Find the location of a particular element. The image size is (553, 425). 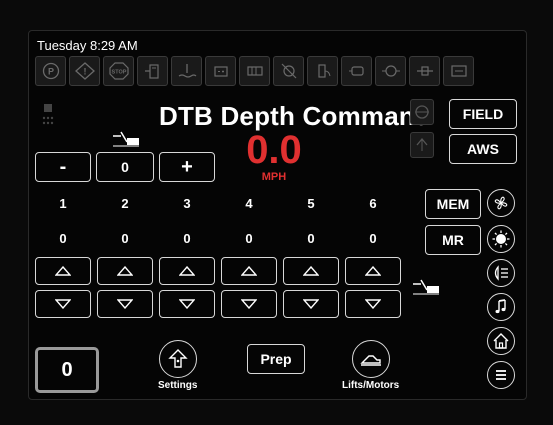

fan-button is located at coordinates (501, 203).